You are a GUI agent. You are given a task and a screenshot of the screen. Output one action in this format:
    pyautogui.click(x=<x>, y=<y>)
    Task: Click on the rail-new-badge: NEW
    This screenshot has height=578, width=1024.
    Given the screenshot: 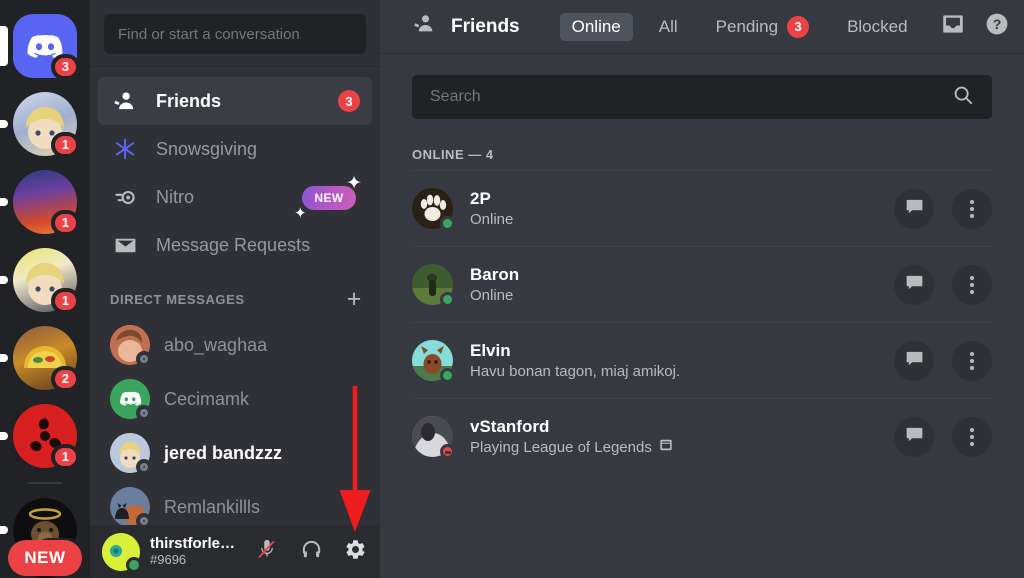 What is the action you would take?
    pyautogui.click(x=45, y=558)
    